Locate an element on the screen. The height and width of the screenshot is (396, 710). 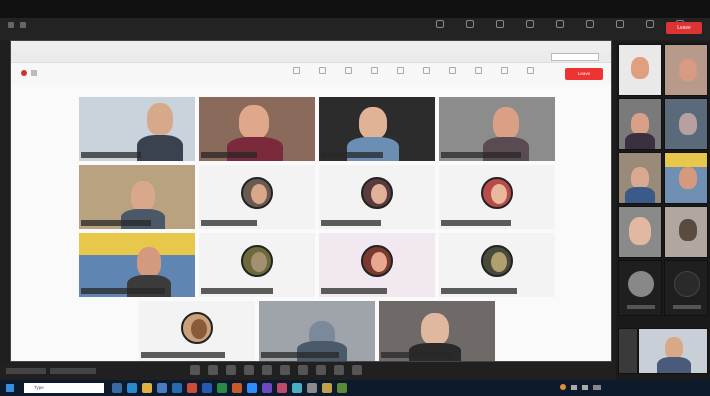
chat-button is located at coordinates (560, 24).